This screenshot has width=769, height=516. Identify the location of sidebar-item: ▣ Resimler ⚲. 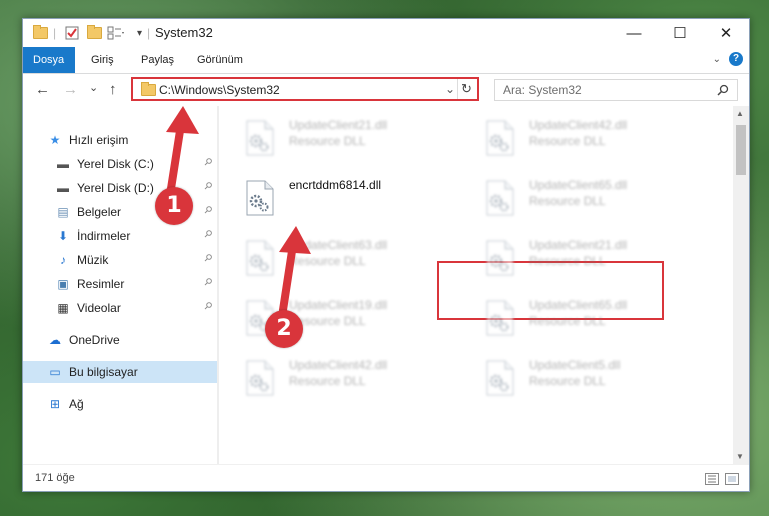
(120, 284).